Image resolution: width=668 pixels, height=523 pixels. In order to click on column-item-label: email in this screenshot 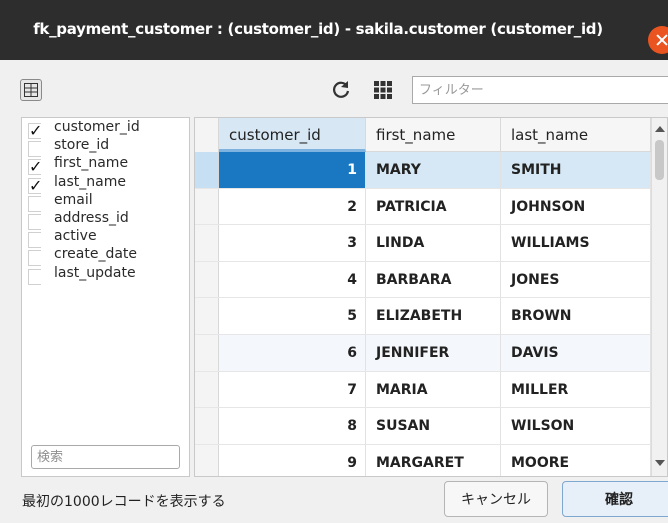, I will do `click(73, 199)`.